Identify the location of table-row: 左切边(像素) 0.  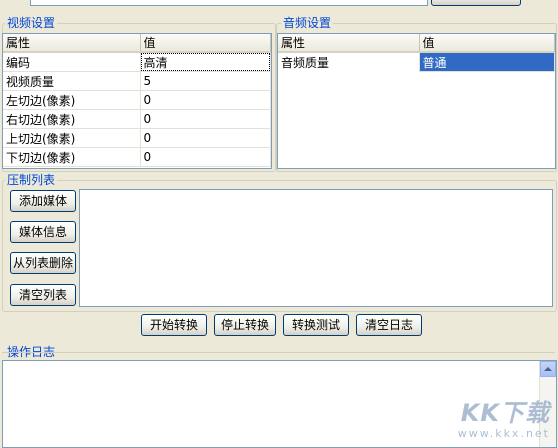
(137, 100).